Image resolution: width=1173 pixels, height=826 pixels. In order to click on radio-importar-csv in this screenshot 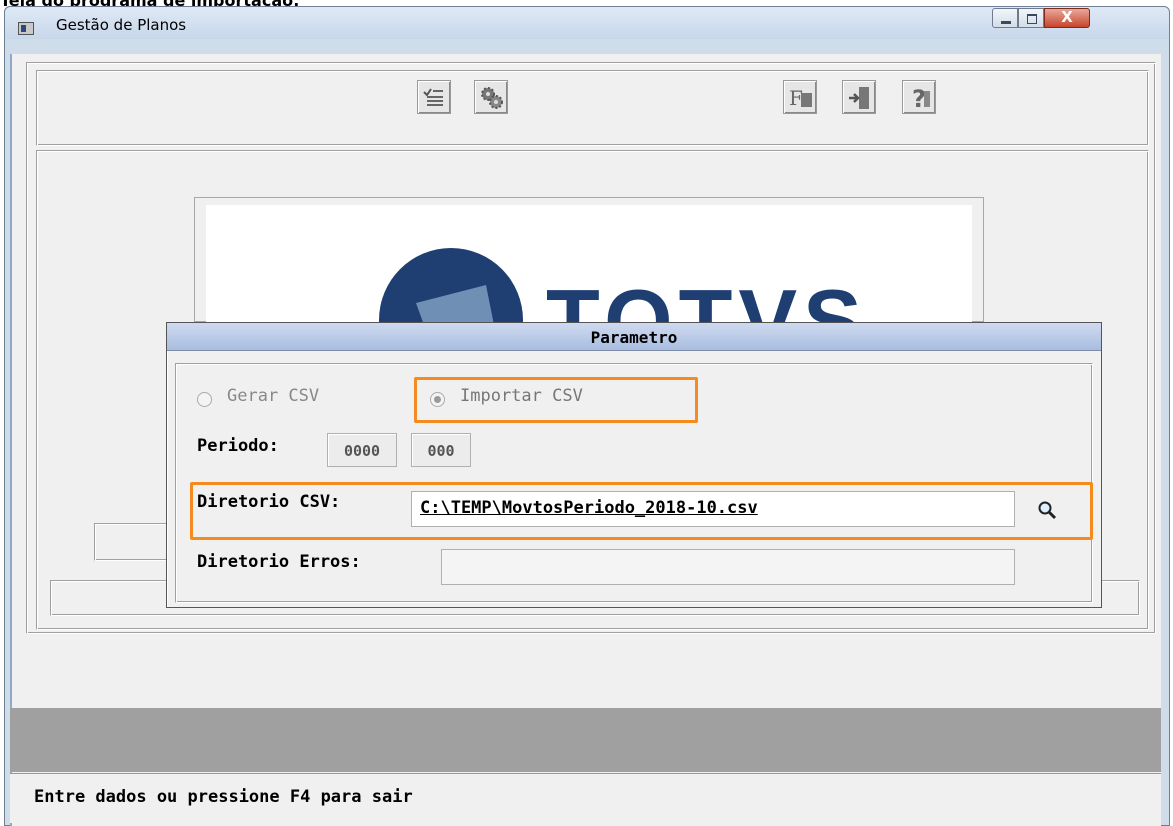, I will do `click(437, 399)`.